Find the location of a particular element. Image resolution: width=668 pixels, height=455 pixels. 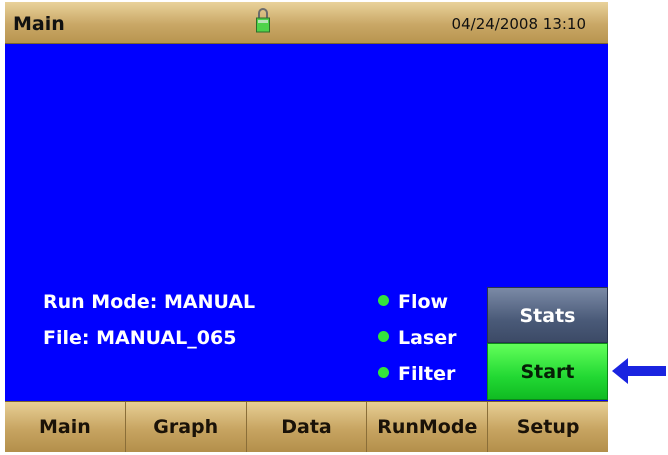

filter-indicator: Filter is located at coordinates (416, 374).